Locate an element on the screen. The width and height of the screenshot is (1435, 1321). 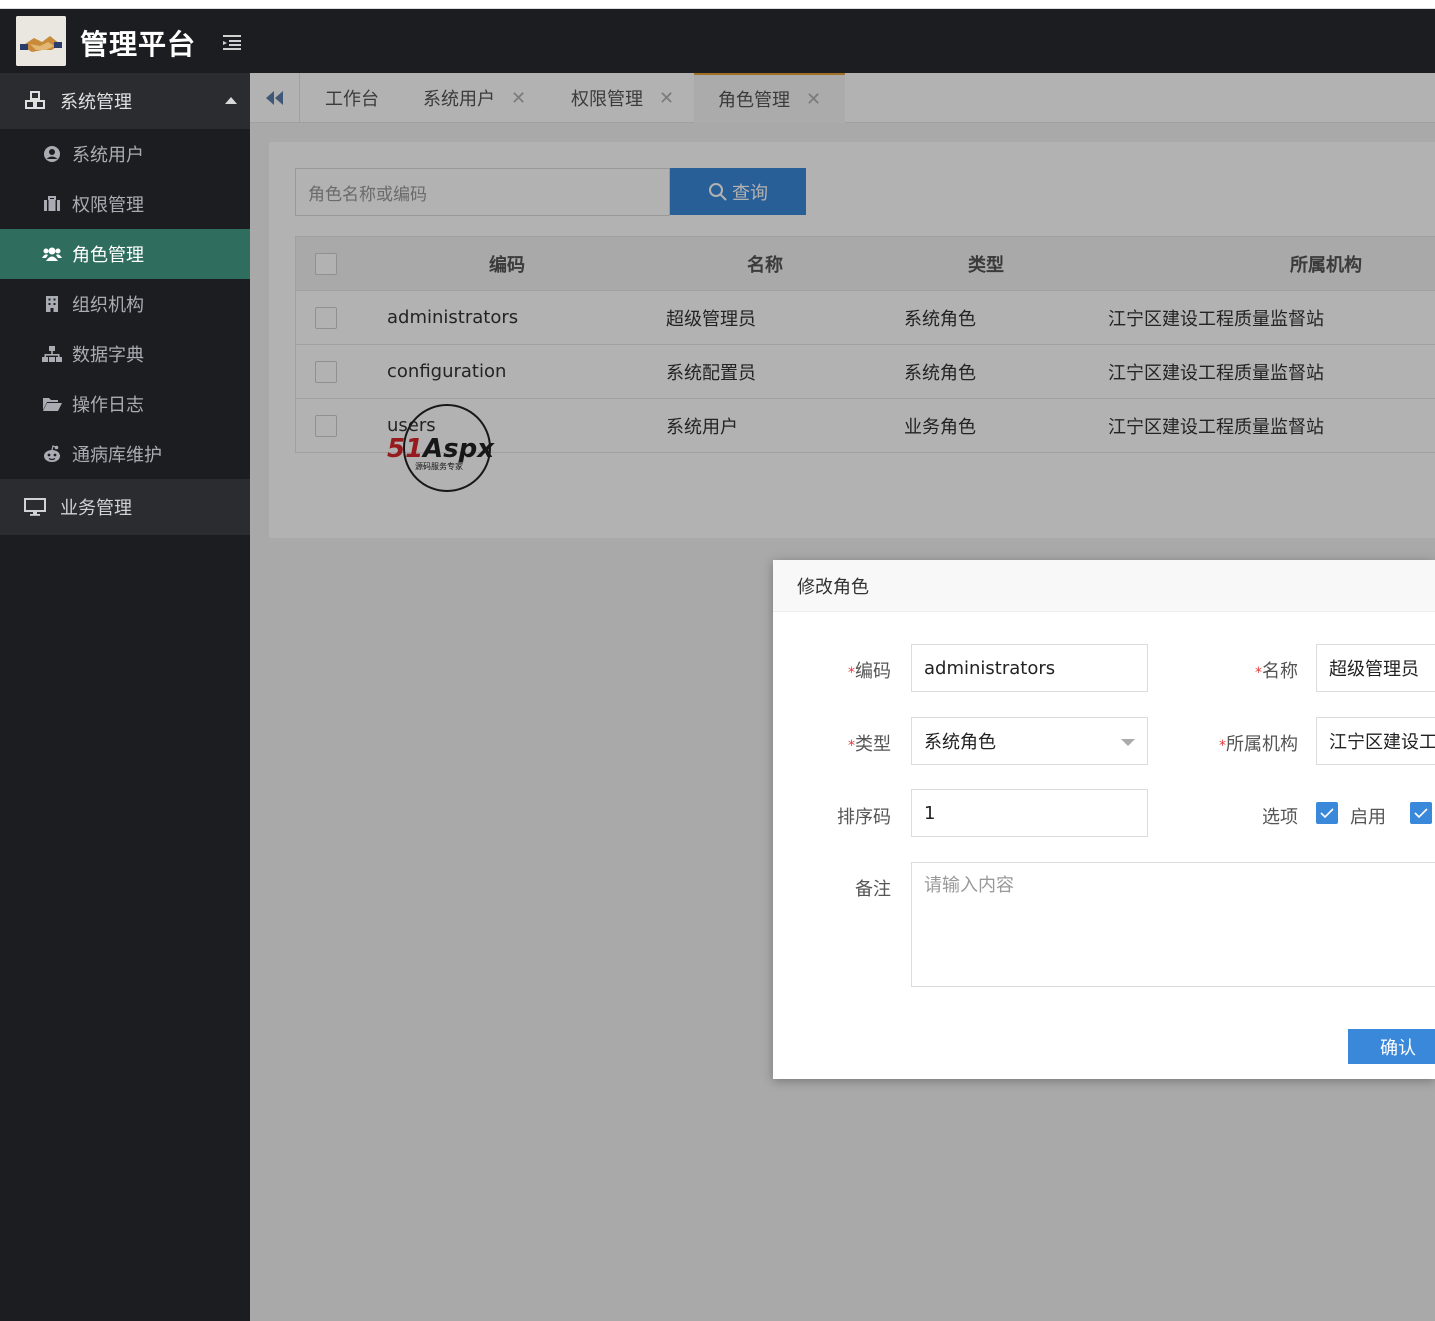
sidebar-group-label: 业务管理 is located at coordinates (96, 508).